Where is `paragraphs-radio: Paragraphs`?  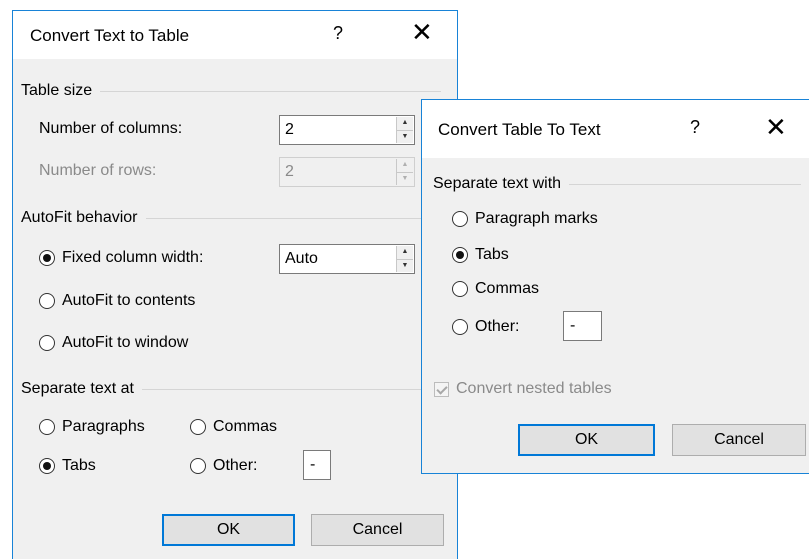
paragraphs-radio: Paragraphs is located at coordinates (92, 427).